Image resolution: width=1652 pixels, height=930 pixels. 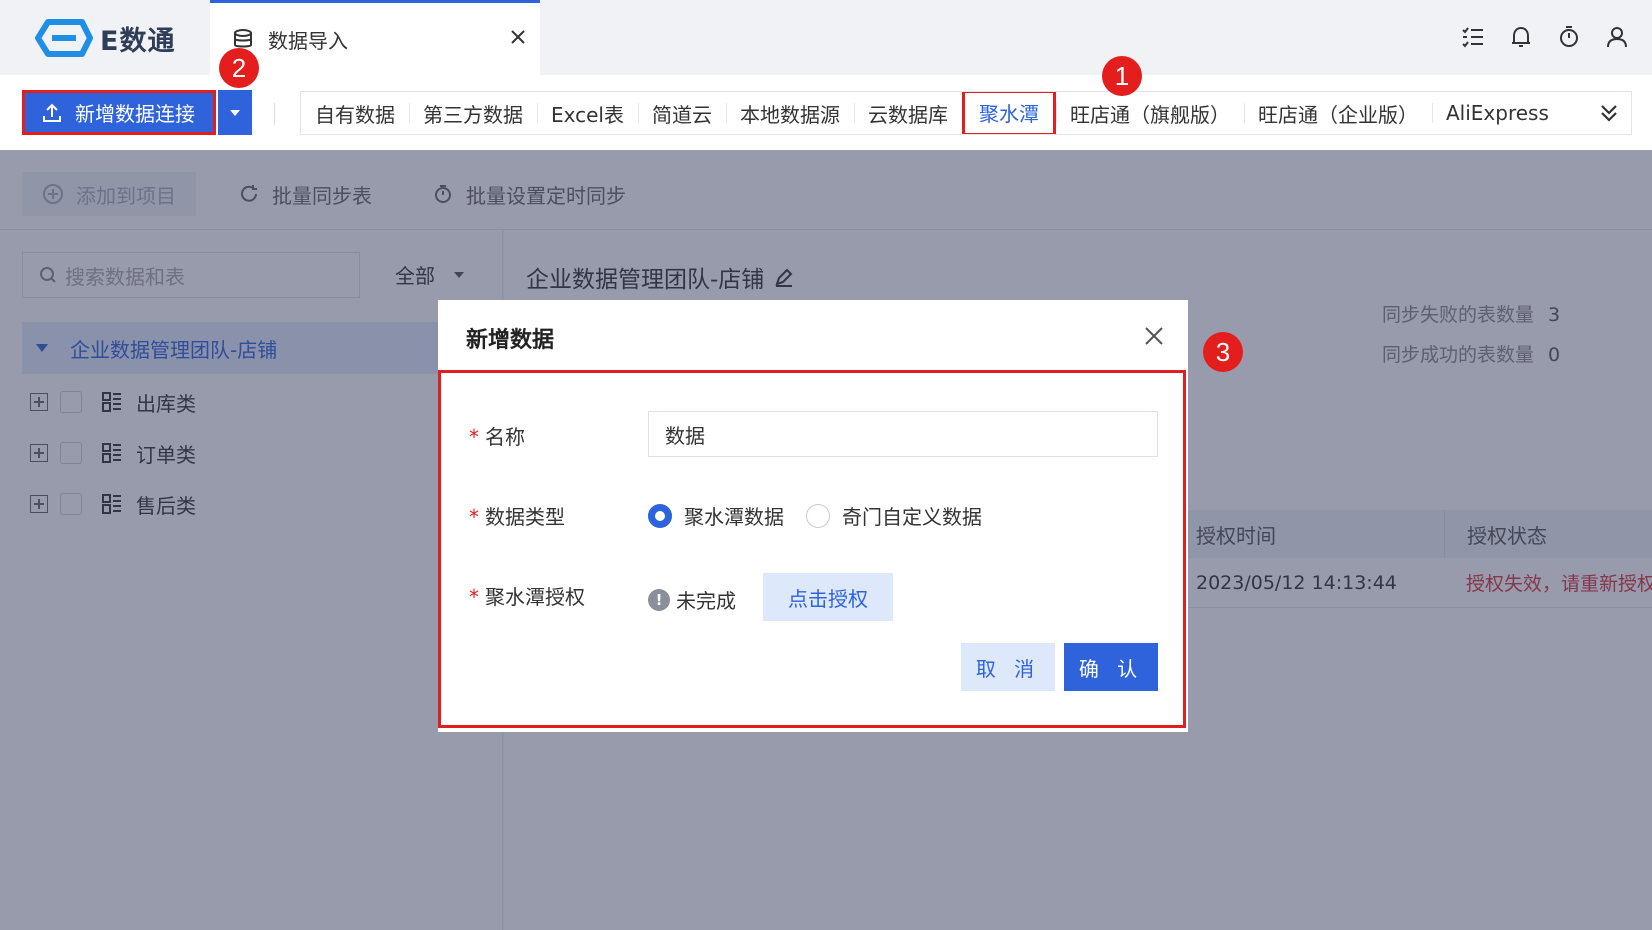 I want to click on name-label: * 名称, so click(x=497, y=437).